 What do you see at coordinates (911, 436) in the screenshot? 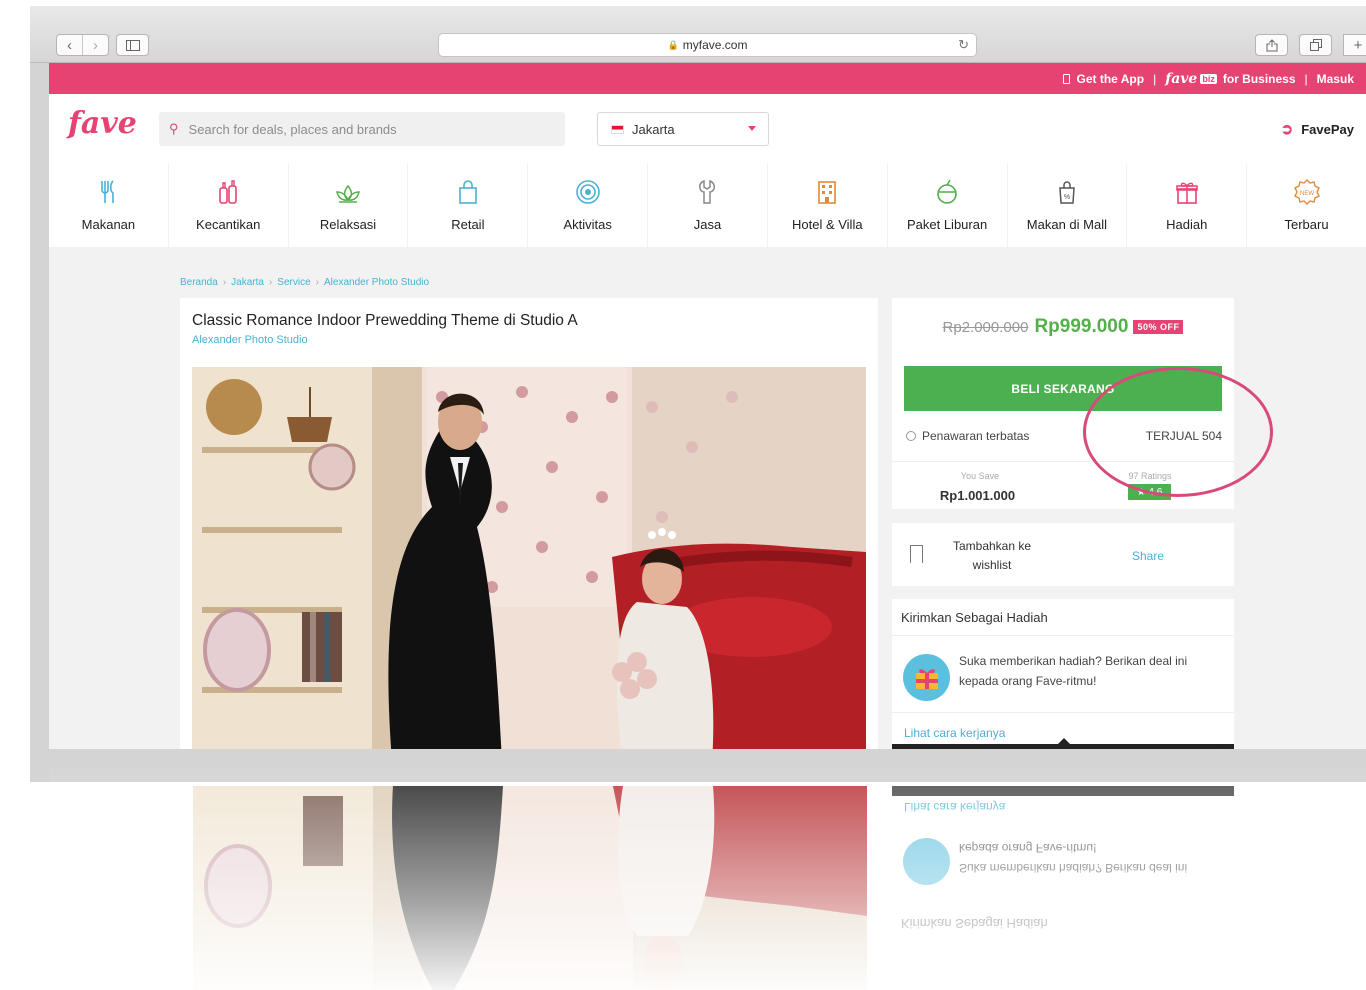
I see `clock-icon` at bounding box center [911, 436].